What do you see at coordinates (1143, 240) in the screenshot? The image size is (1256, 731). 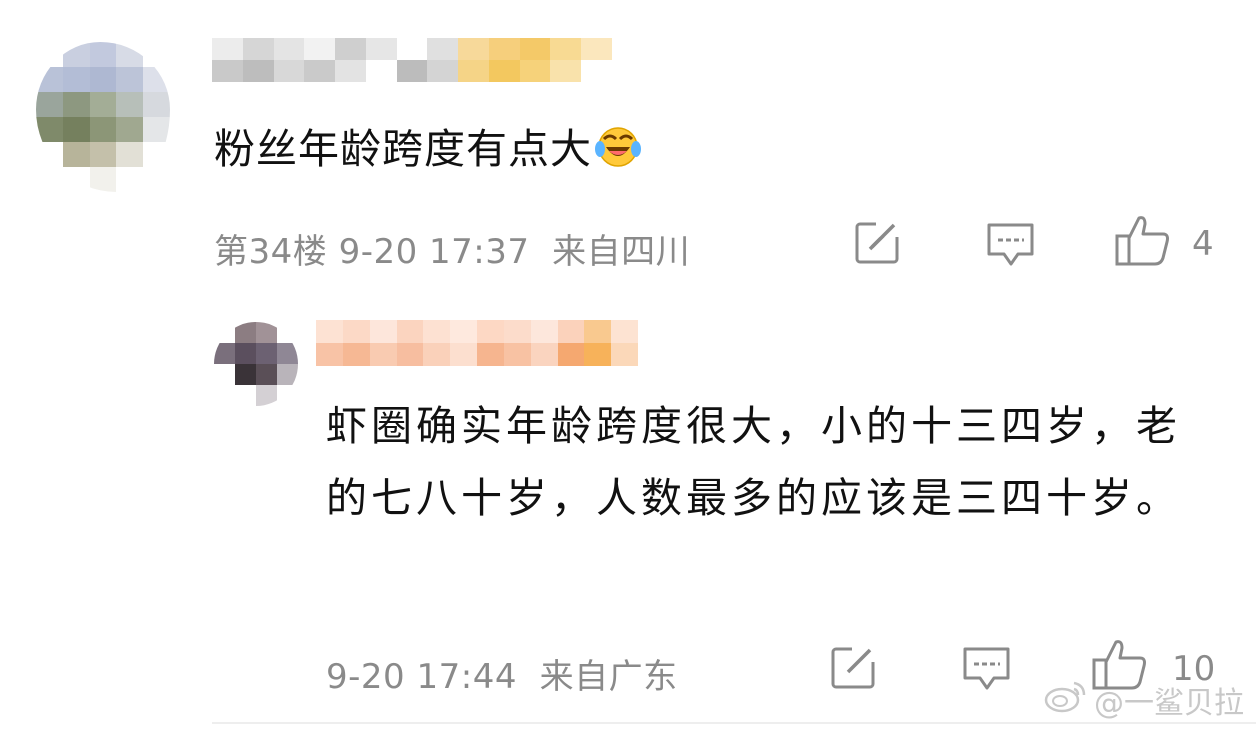 I see `thumbs-up-icon` at bounding box center [1143, 240].